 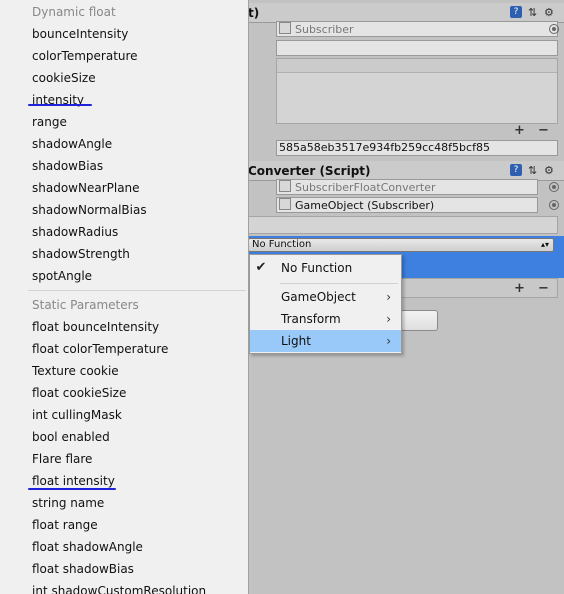 I want to click on menu-item: float cookieSize, so click(x=79, y=393).